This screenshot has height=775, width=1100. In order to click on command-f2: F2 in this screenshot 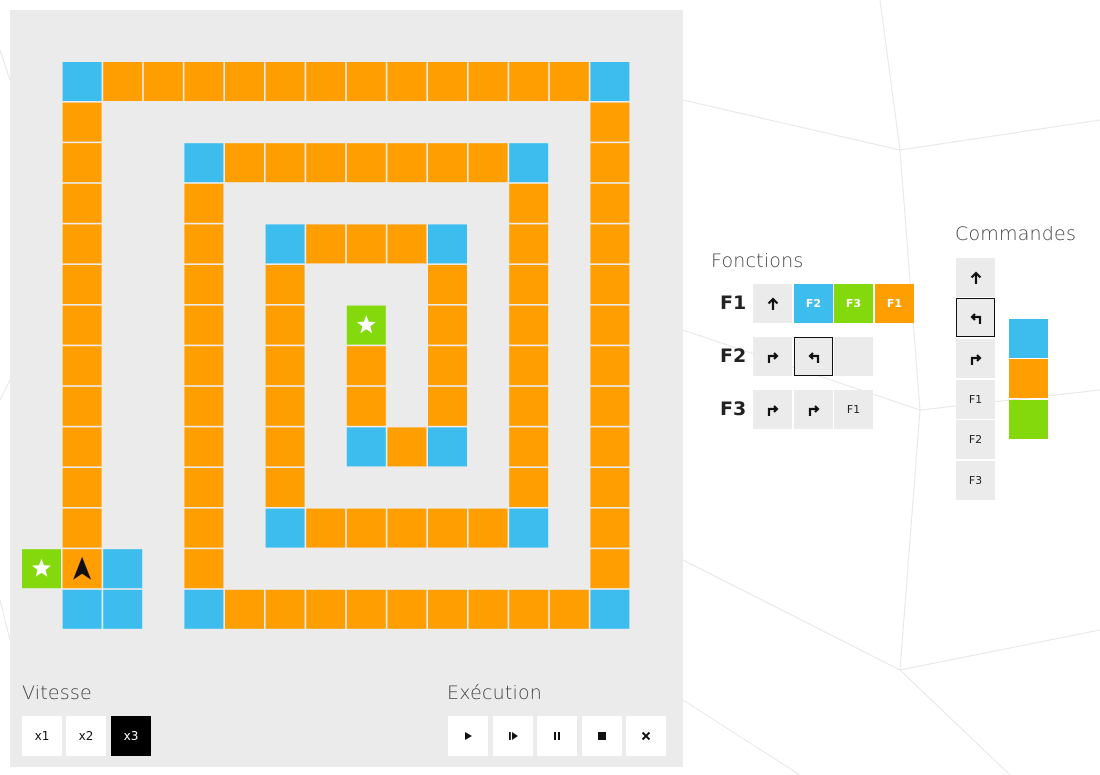, I will do `click(975, 439)`.